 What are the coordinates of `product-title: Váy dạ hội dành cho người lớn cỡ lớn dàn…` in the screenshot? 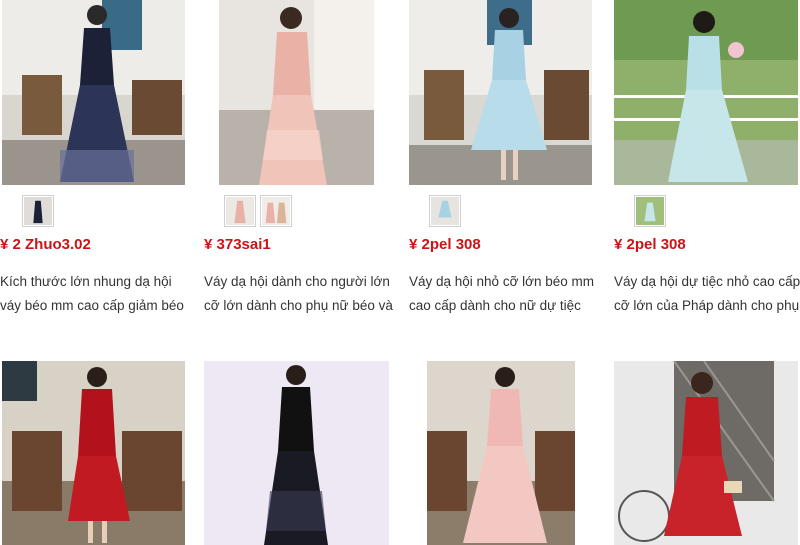 It's located at (301, 294).